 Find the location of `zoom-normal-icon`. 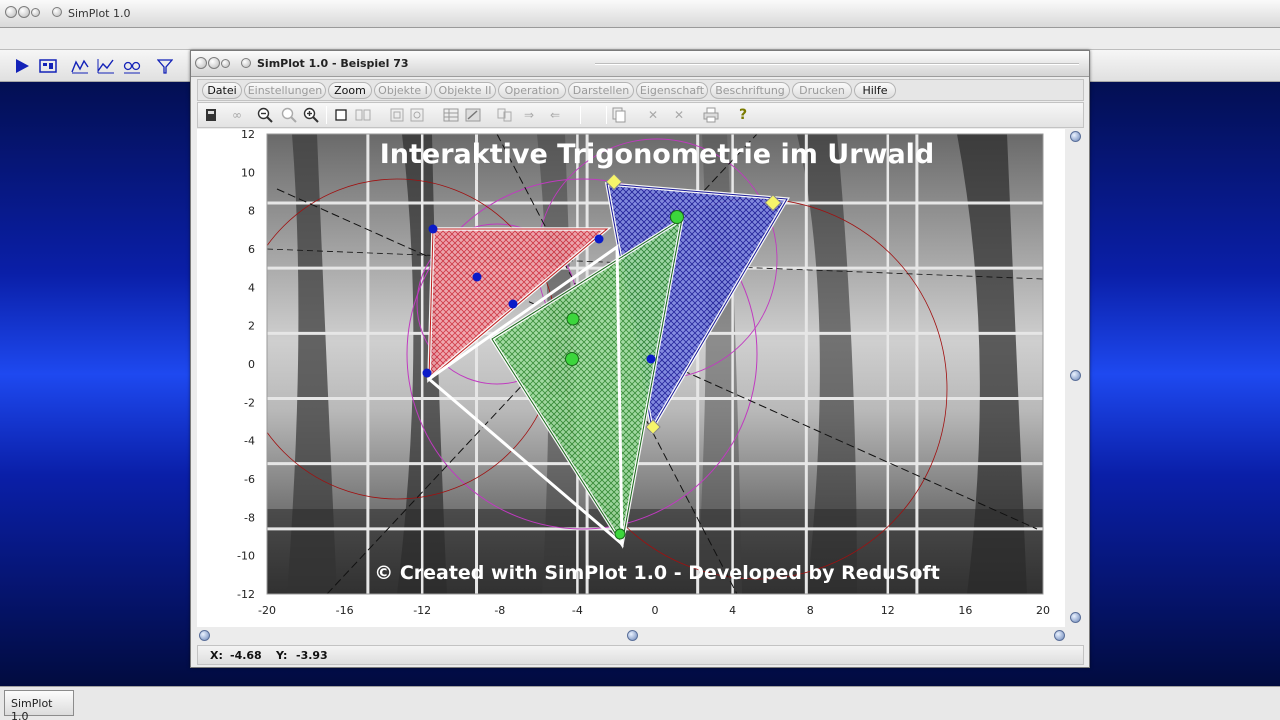

zoom-normal-icon is located at coordinates (289, 115).